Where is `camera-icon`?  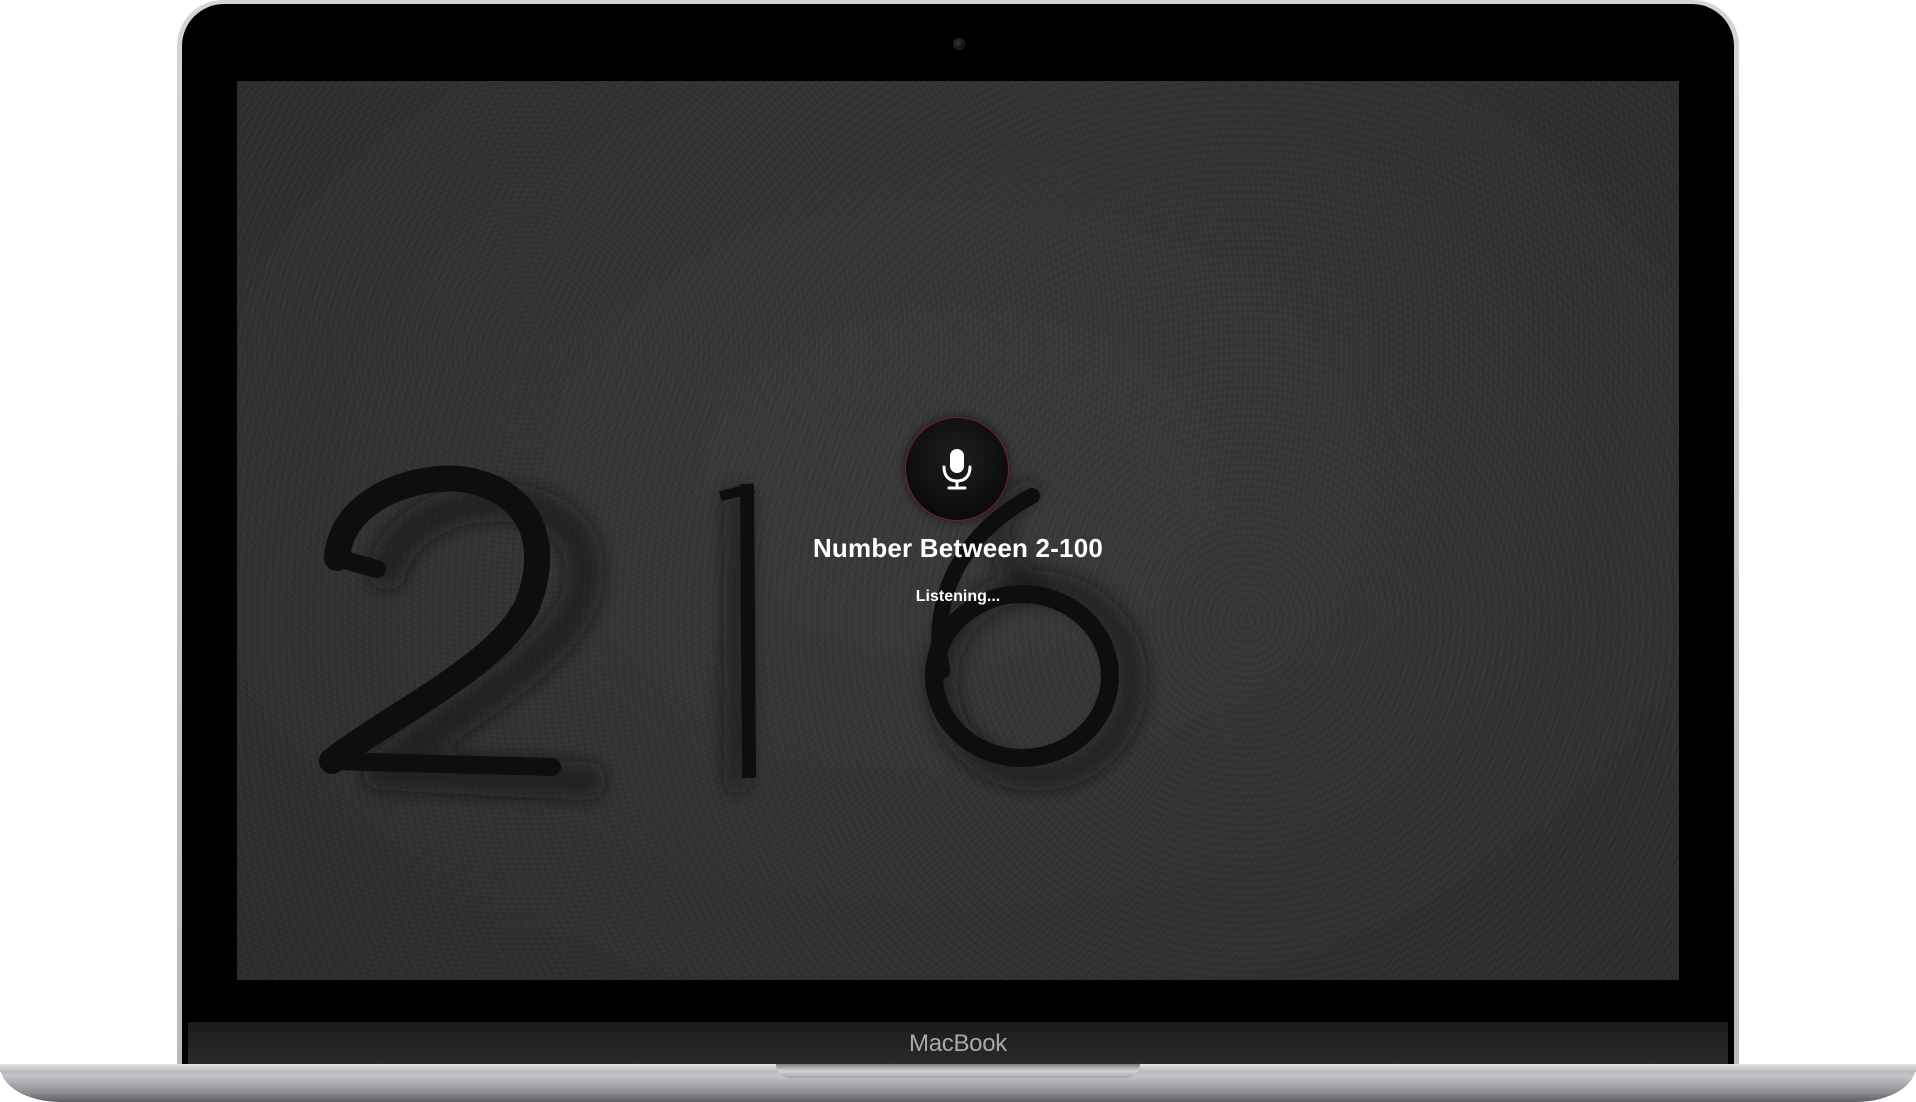
camera-icon is located at coordinates (959, 44).